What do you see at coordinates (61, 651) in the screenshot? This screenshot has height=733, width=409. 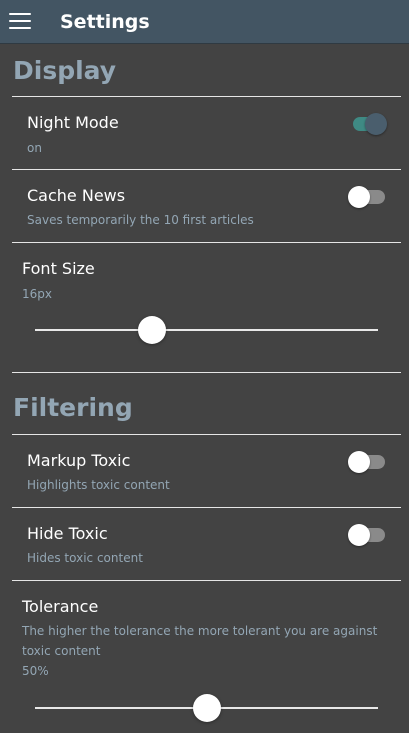 I see `tolerance-description-line-2: toxic content` at bounding box center [61, 651].